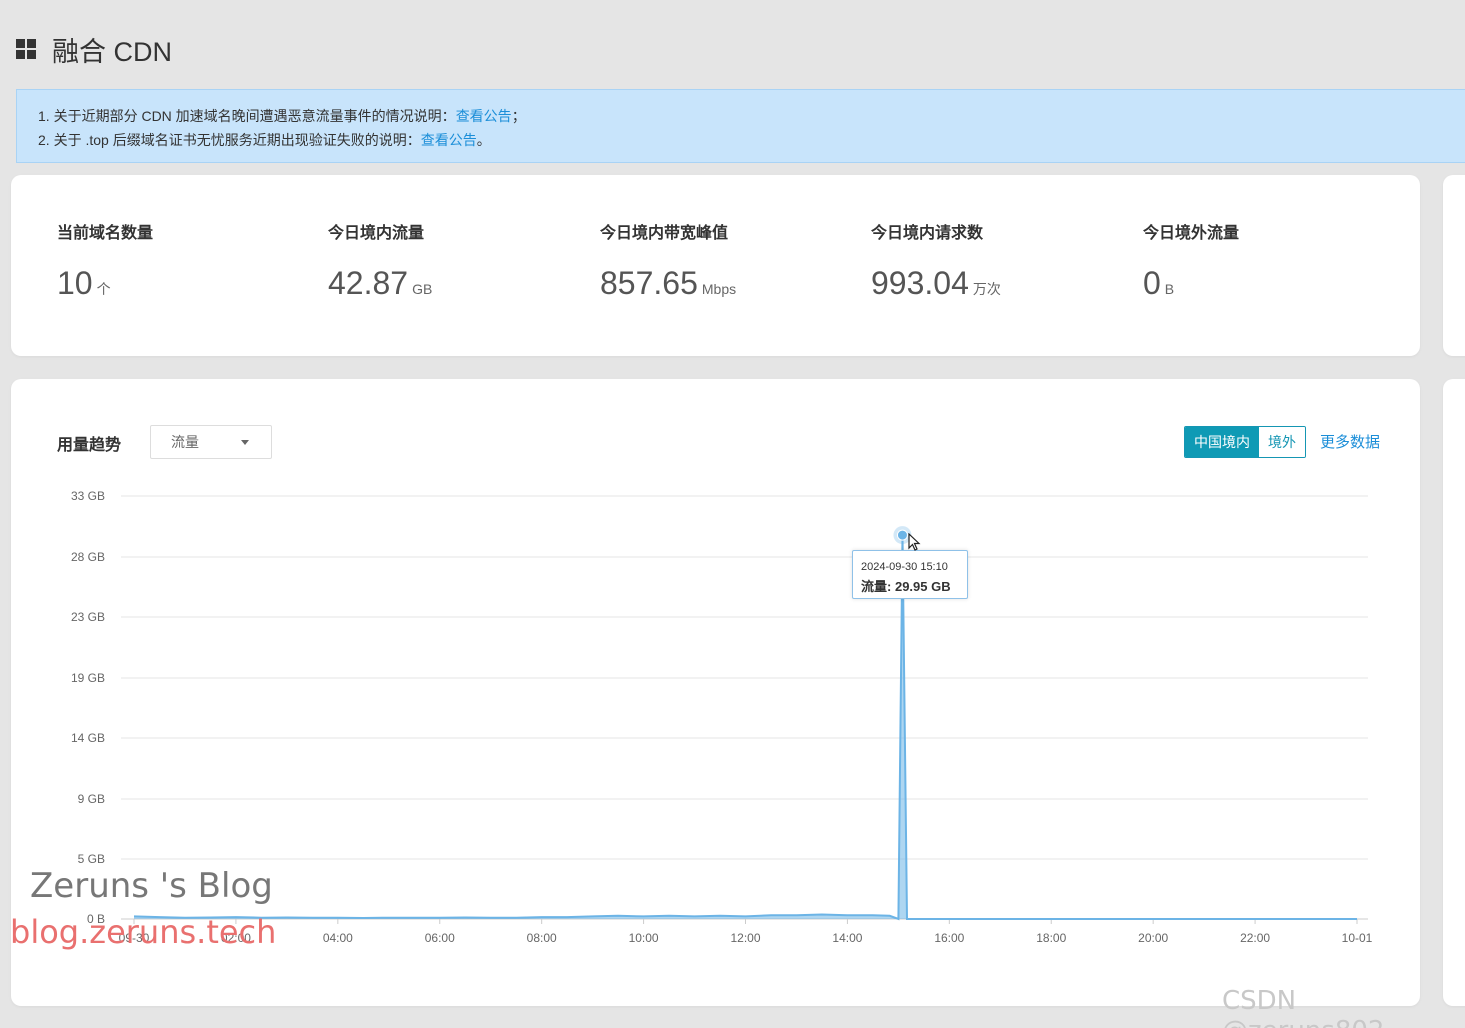  I want to click on y-tick-label: 9 GB, so click(91, 799).